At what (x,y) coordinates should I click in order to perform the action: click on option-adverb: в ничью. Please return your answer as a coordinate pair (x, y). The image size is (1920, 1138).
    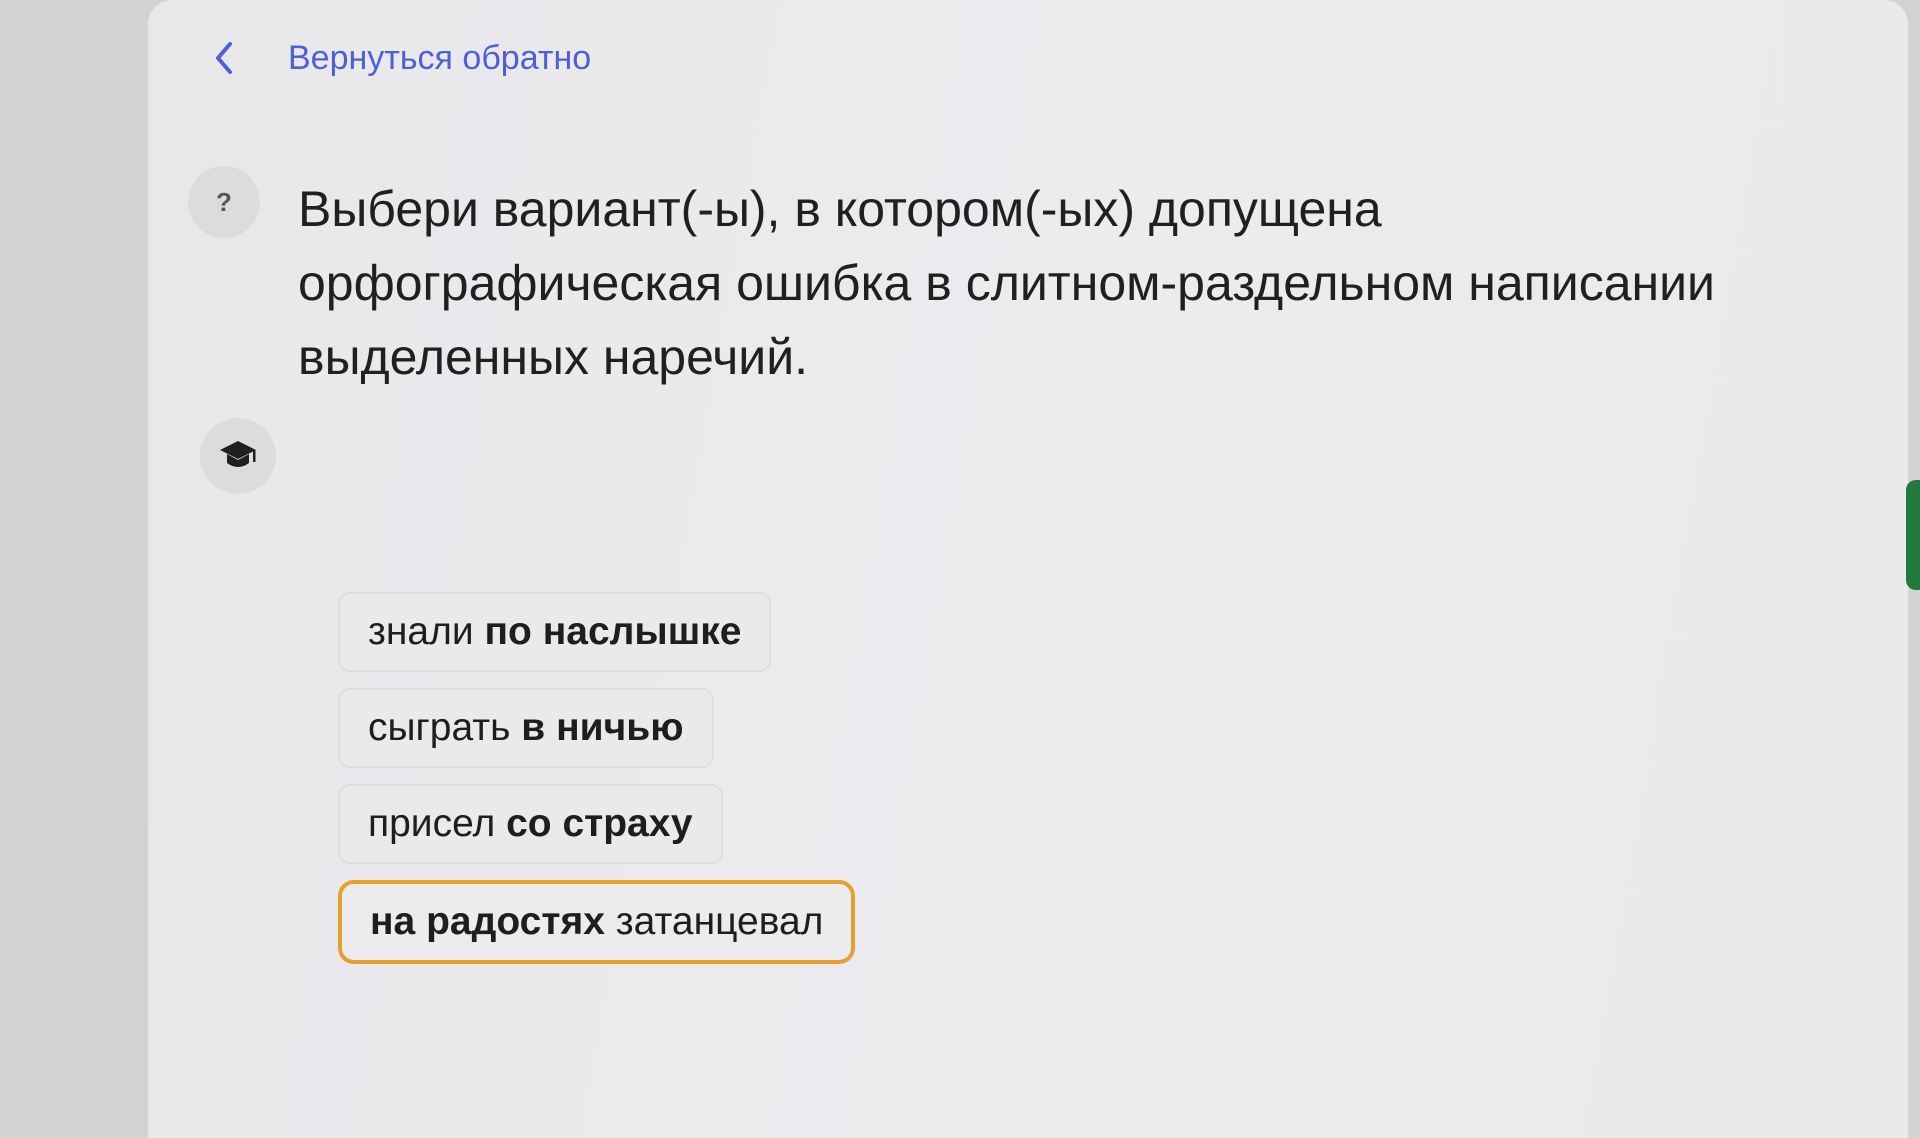
    Looking at the image, I should click on (602, 727).